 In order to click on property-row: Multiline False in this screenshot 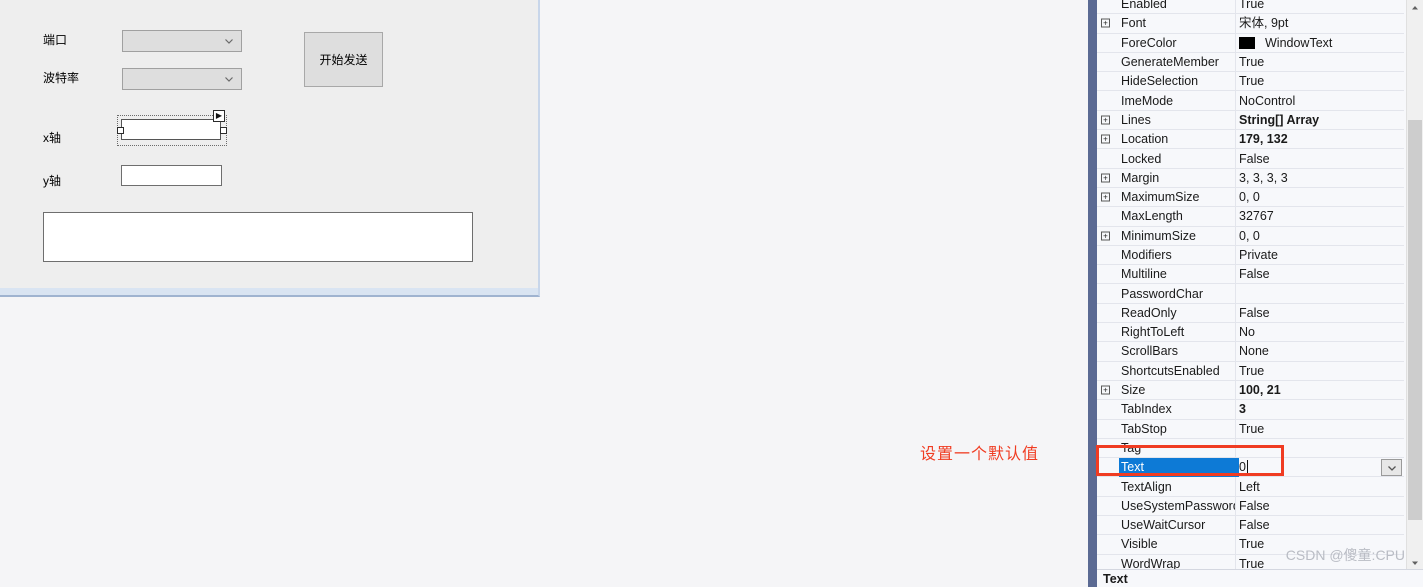, I will do `click(1250, 275)`.